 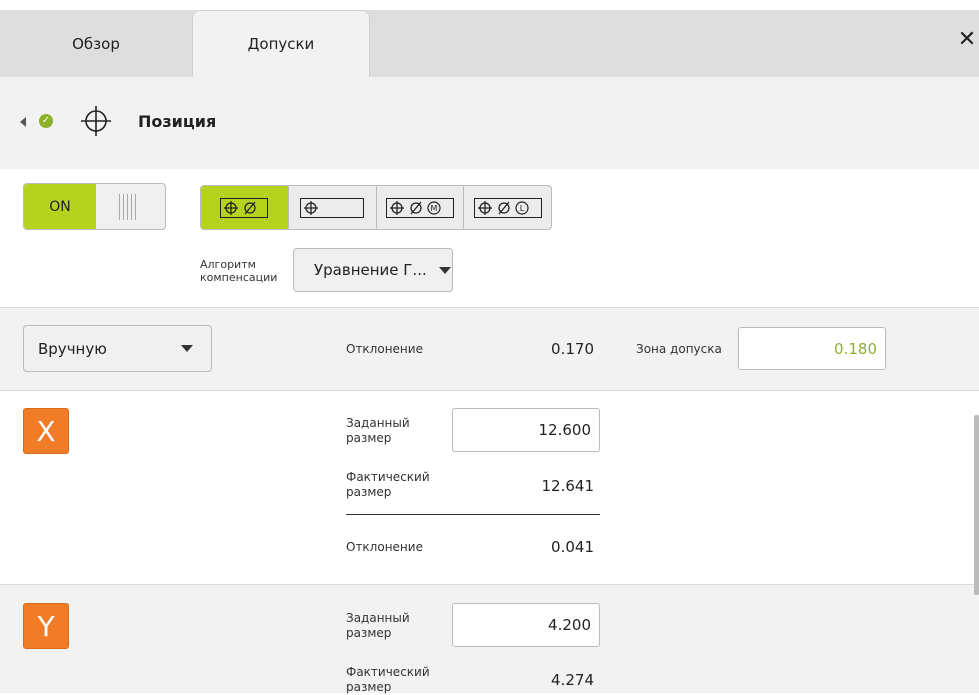 I want to click on algorithm-label-line1: Алгоритм, so click(x=228, y=264).